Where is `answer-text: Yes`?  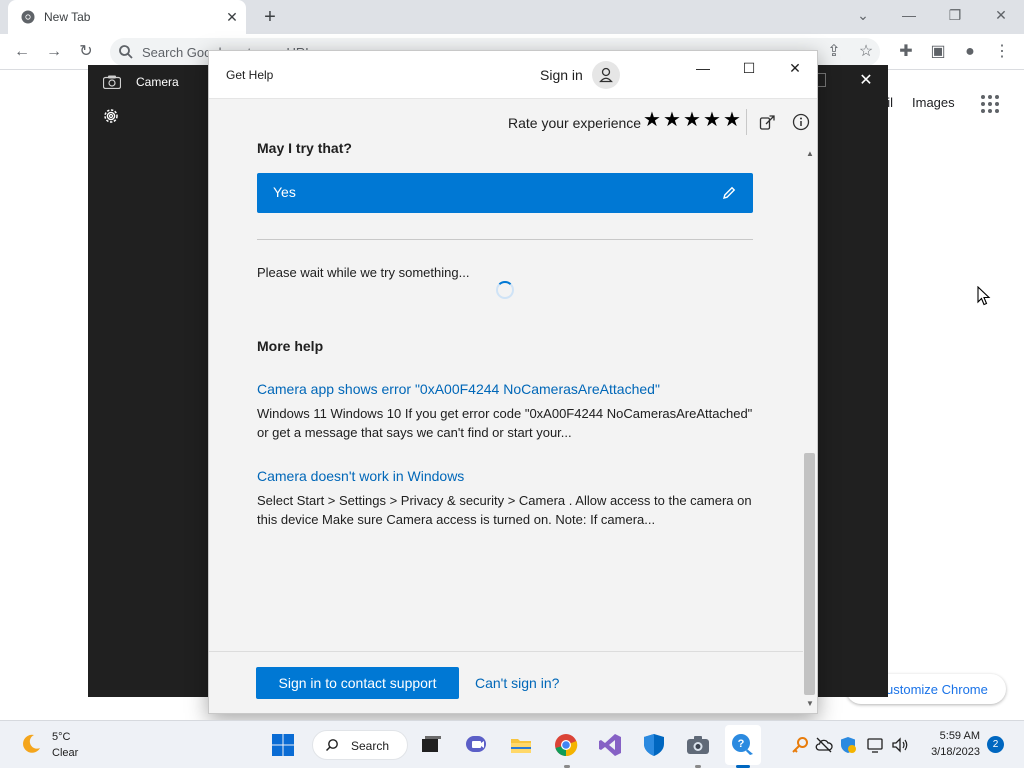 answer-text: Yes is located at coordinates (284, 192).